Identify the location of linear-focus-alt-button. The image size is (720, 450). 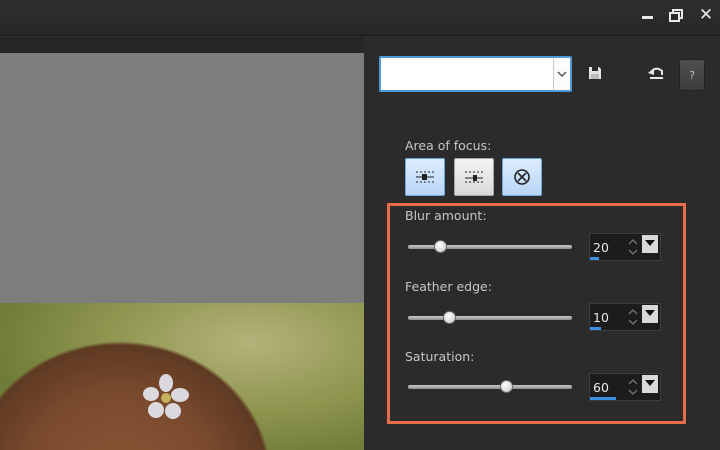
(474, 177).